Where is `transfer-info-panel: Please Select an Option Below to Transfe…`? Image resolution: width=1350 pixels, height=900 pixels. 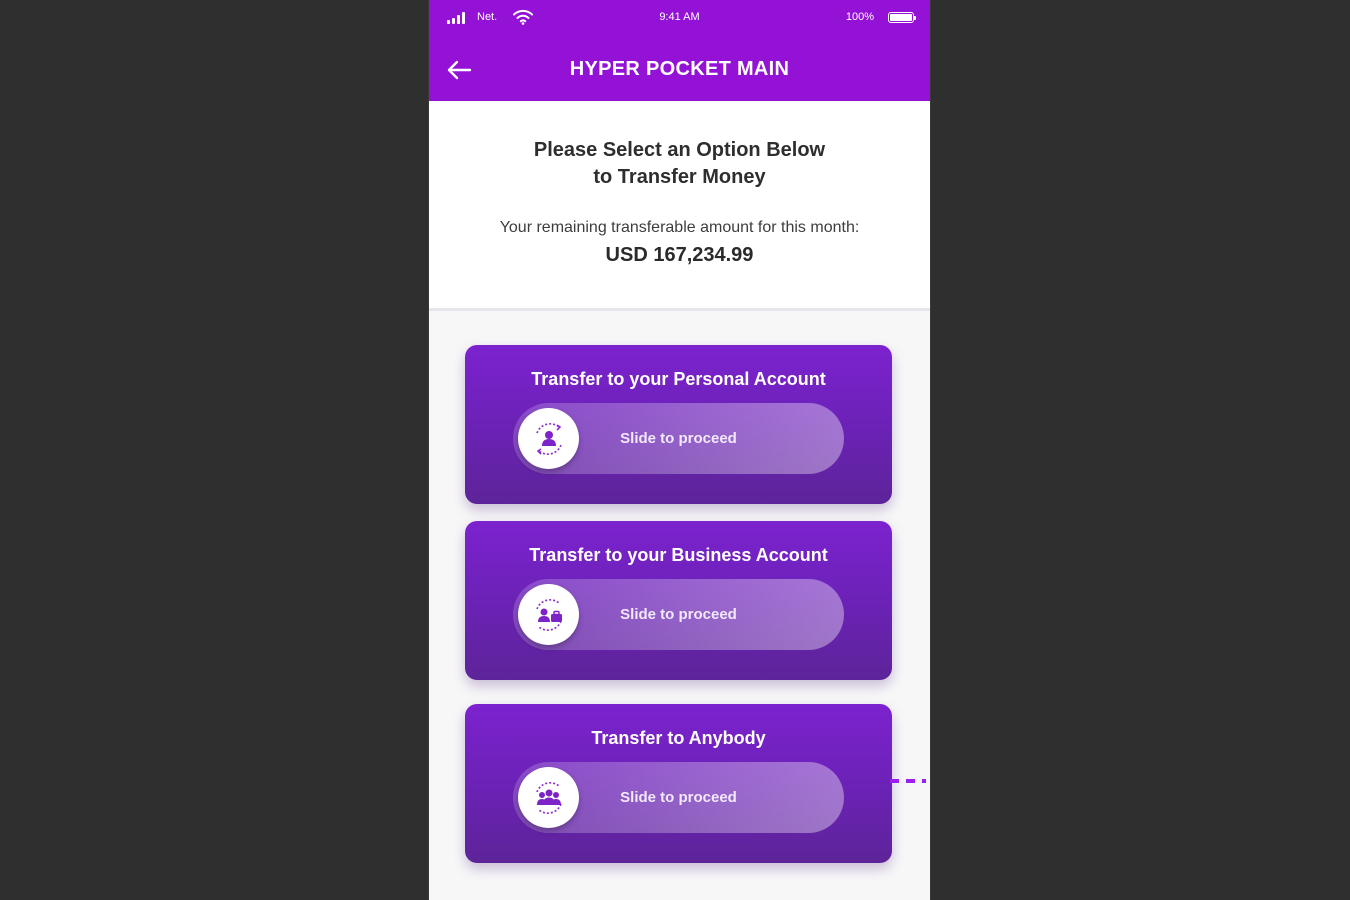 transfer-info-panel: Please Select an Option Below to Transfe… is located at coordinates (679, 206).